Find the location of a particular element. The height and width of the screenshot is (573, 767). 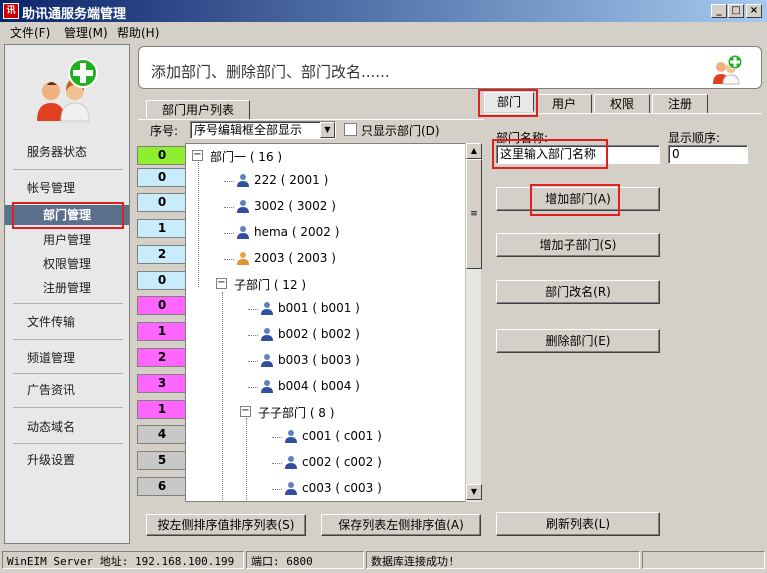

add-dept-button: 增加部门(A) is located at coordinates (578, 199).